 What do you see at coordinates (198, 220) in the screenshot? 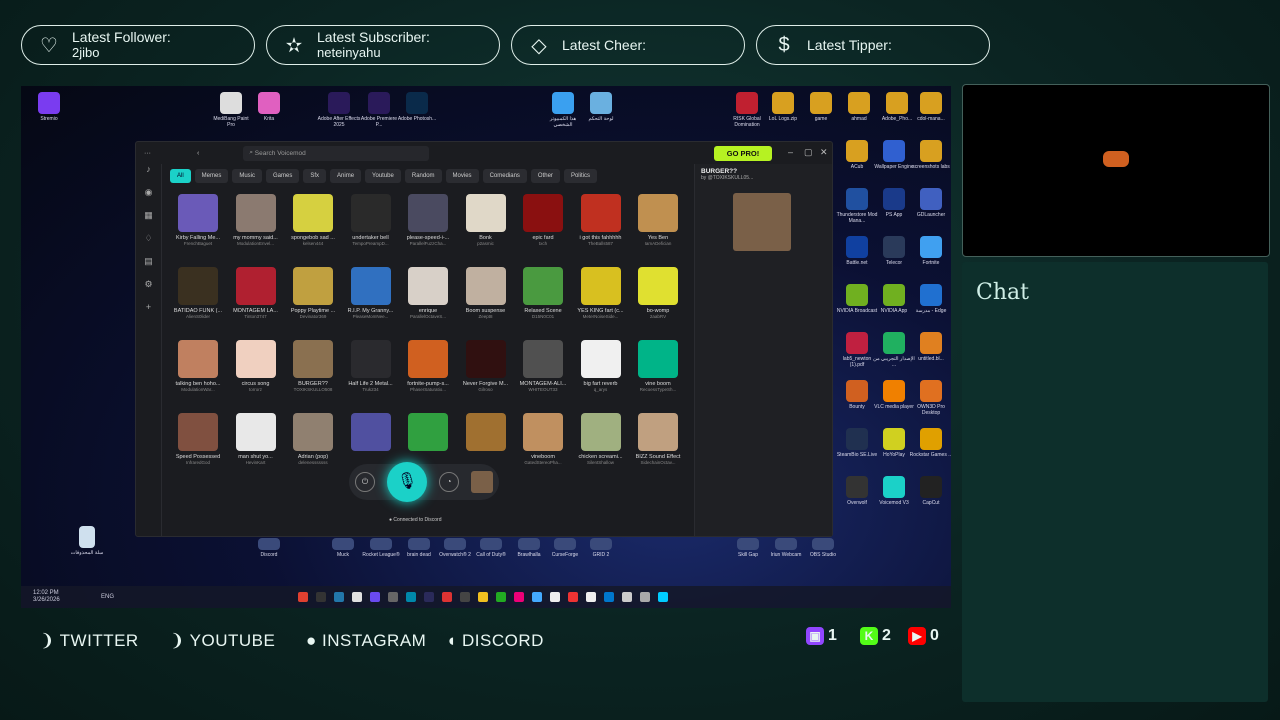
I see `sound-tile: Kirby Falling Me... FrenchBaguet` at bounding box center [198, 220].